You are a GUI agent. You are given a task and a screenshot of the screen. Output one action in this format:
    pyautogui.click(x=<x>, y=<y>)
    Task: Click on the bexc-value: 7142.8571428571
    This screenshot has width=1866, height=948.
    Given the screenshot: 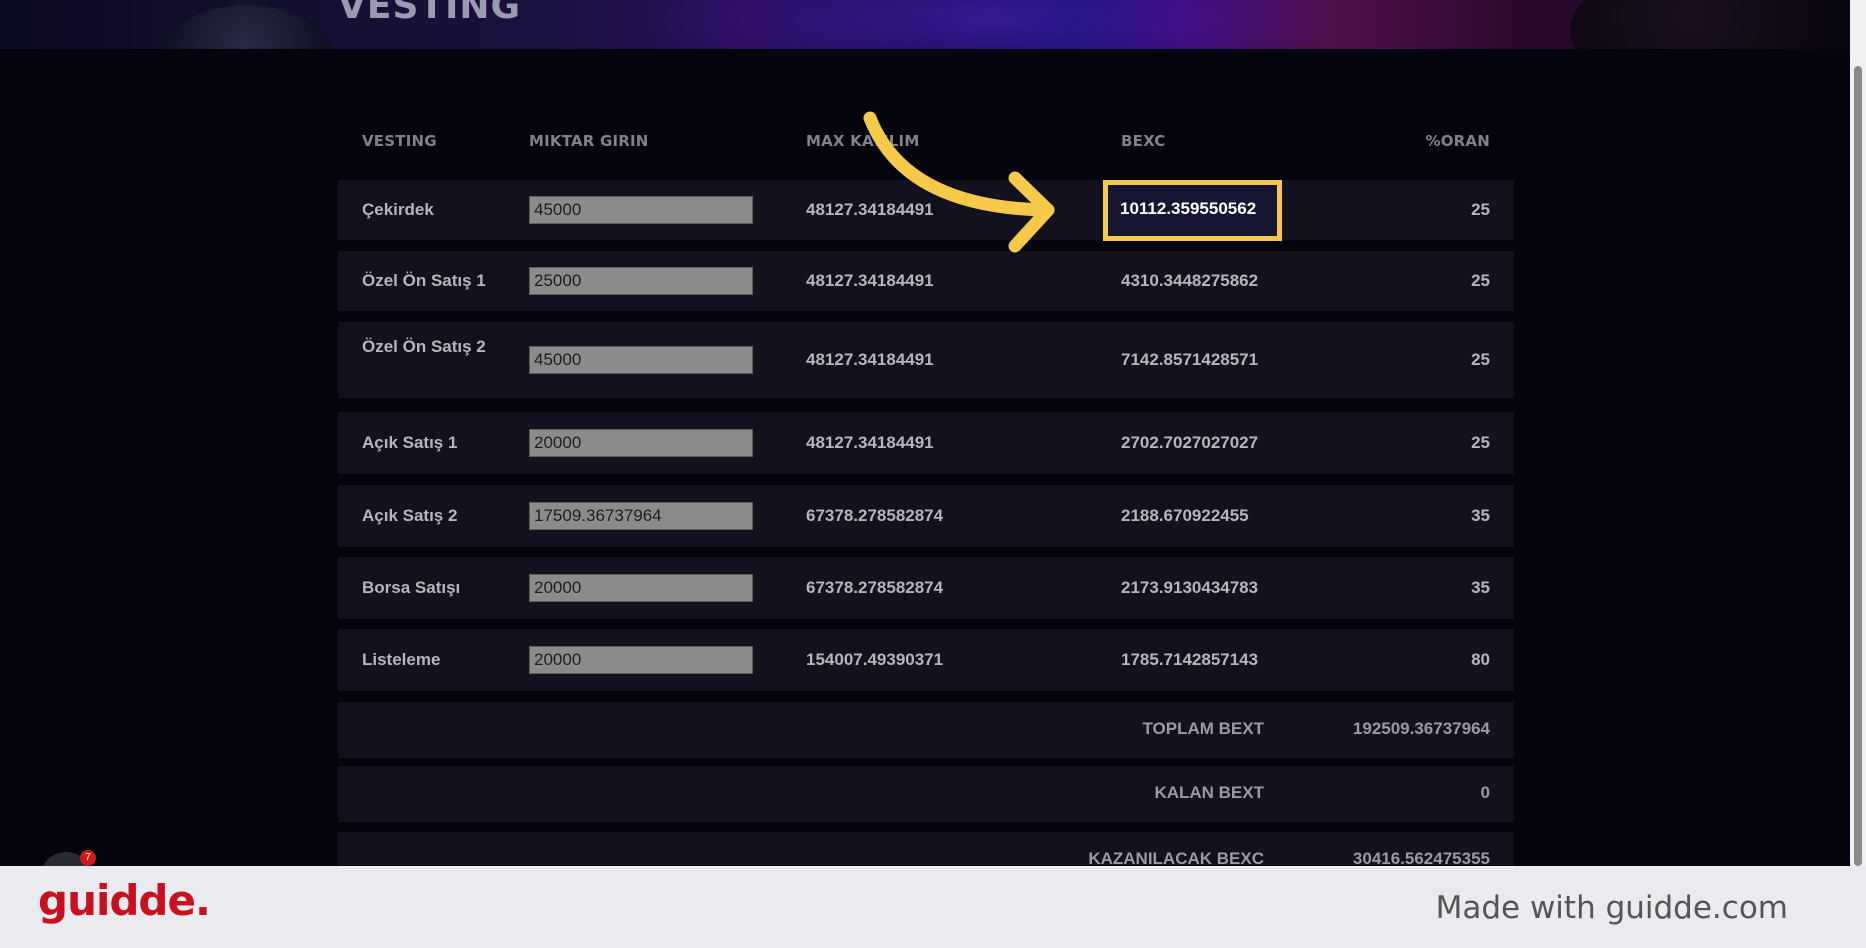 What is the action you would take?
    pyautogui.click(x=1190, y=359)
    